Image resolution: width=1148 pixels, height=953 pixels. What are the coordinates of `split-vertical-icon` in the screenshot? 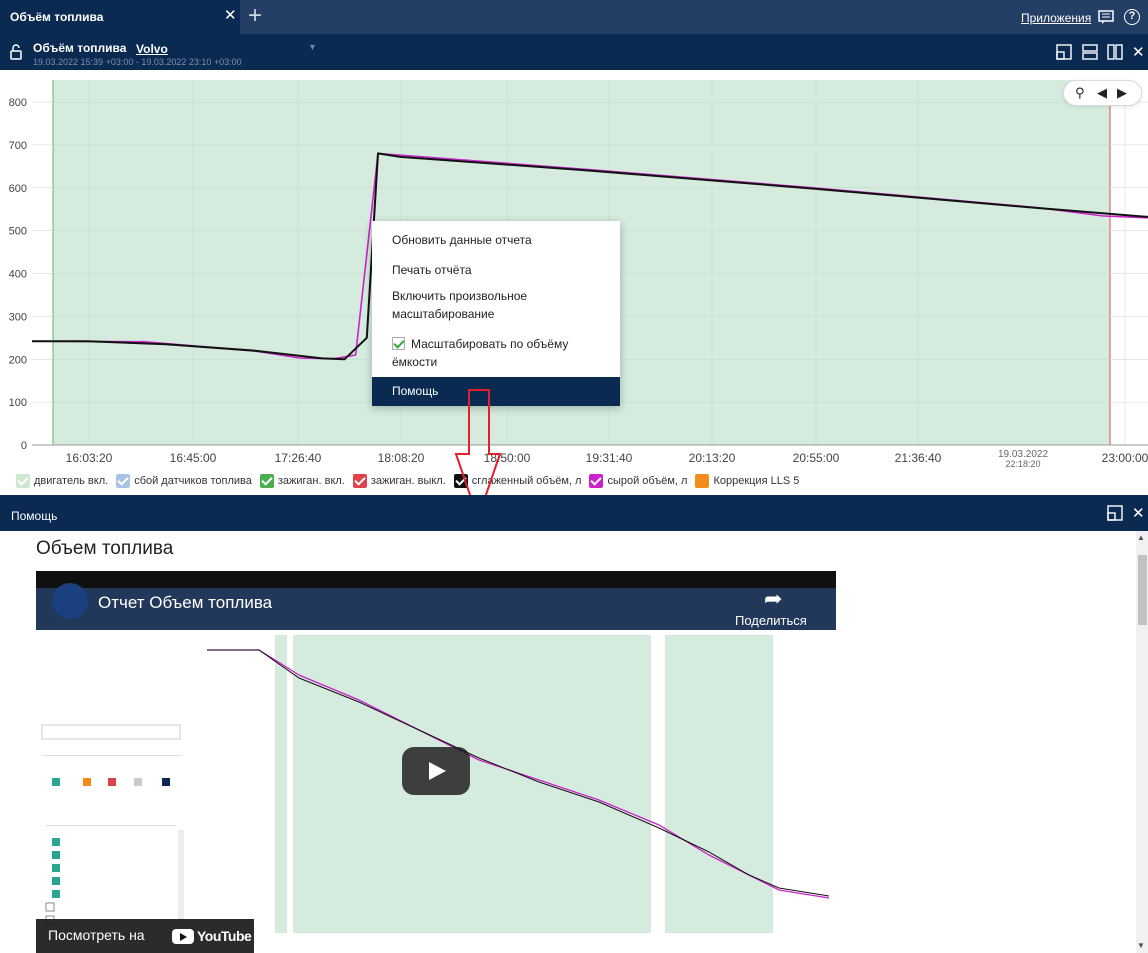 It's located at (1115, 52).